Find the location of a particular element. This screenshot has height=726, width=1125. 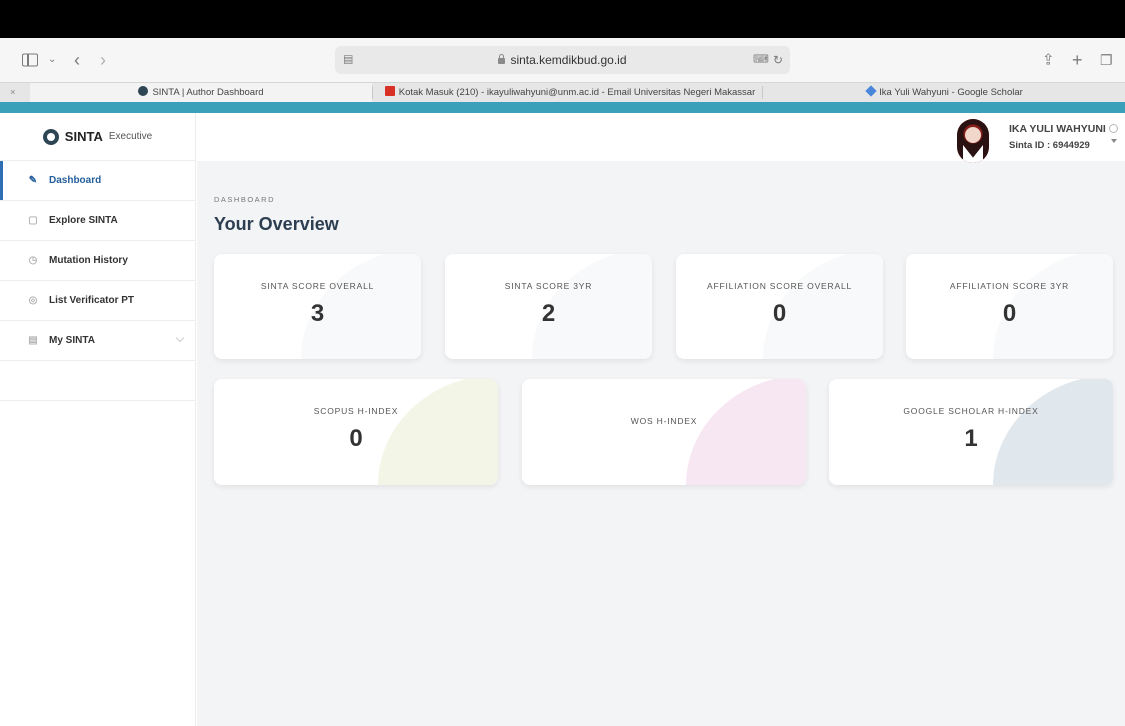

pencil-icon: ✎ is located at coordinates (33, 180).